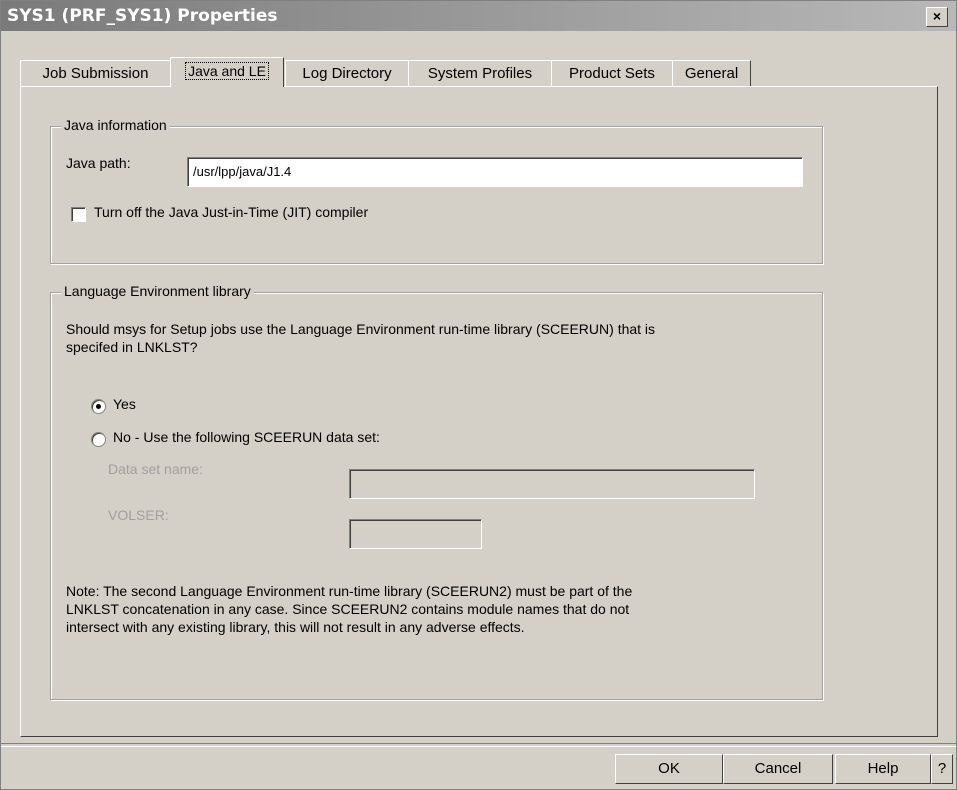  I want to click on yes-radio, so click(98, 406).